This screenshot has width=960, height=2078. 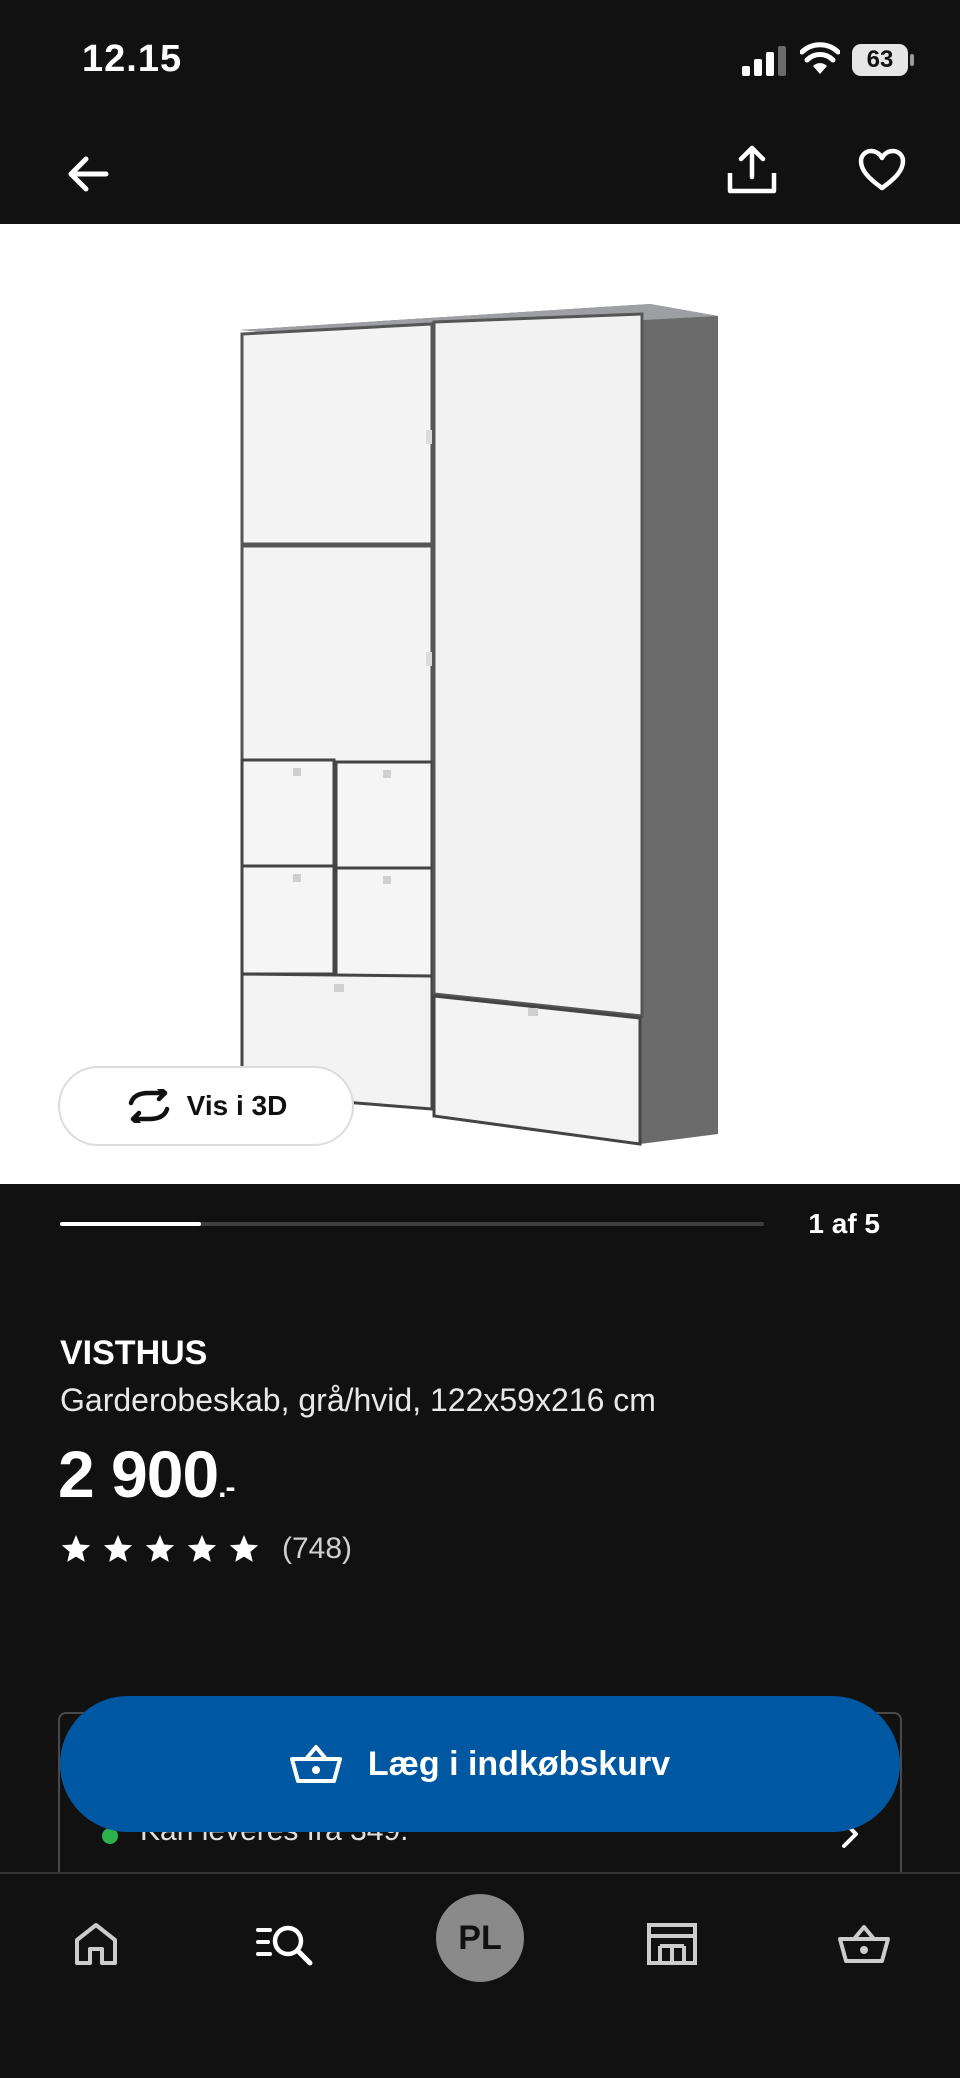 I want to click on status-bar: 12.15 63, so click(x=480, y=60).